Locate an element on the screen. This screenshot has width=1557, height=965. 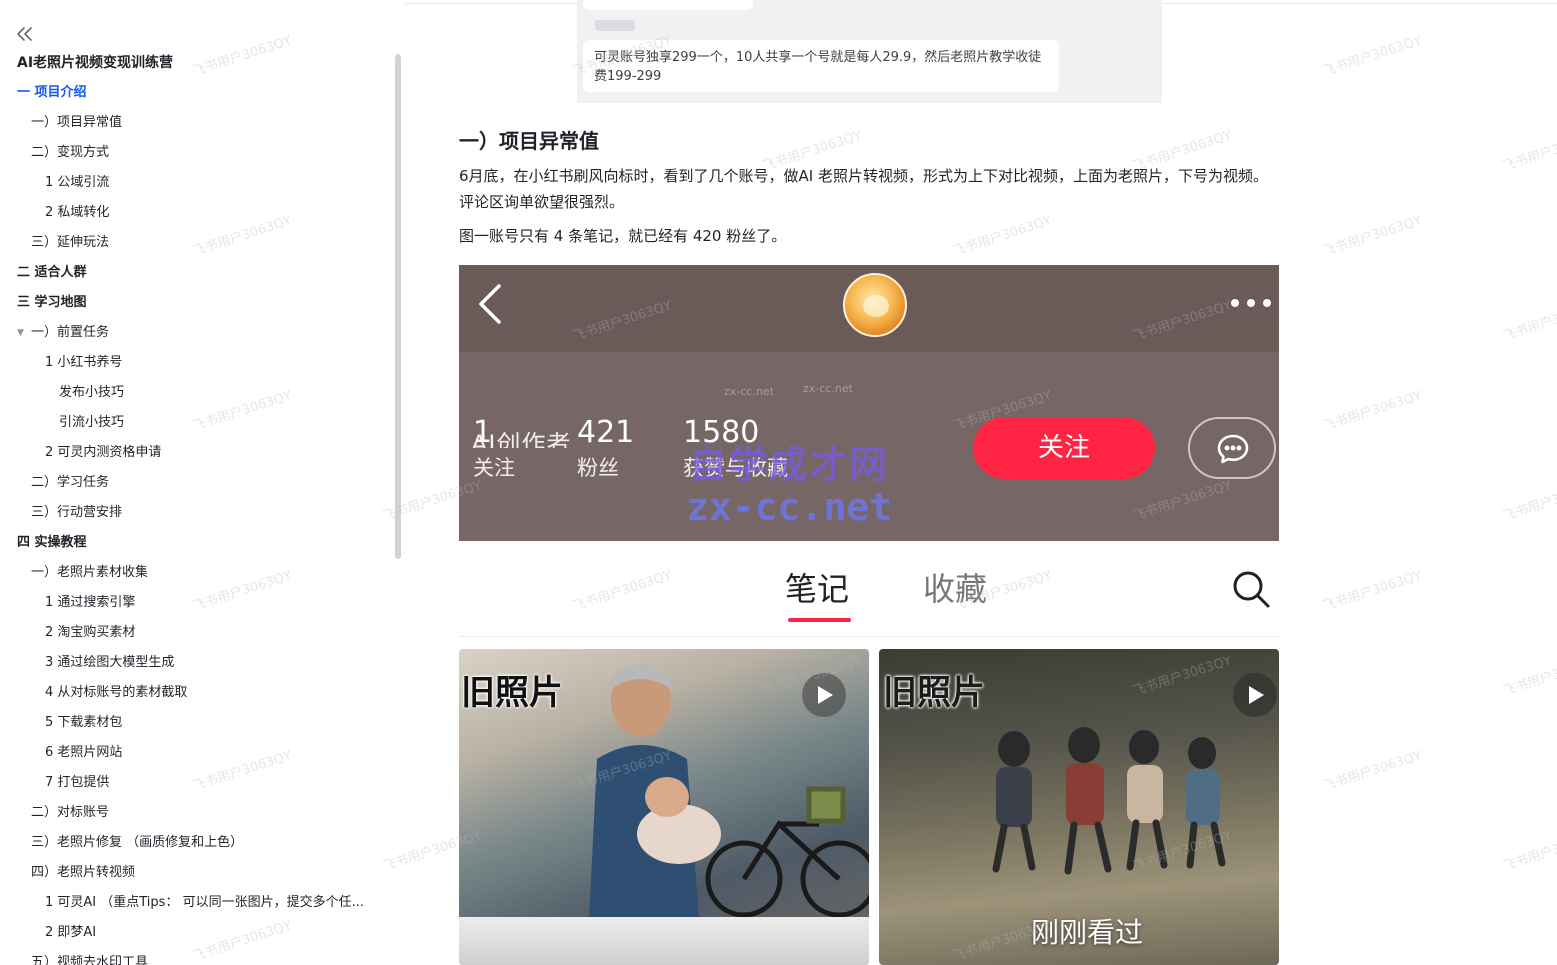
toc-item-label: 三）延伸玩法 is located at coordinates (70, 242).